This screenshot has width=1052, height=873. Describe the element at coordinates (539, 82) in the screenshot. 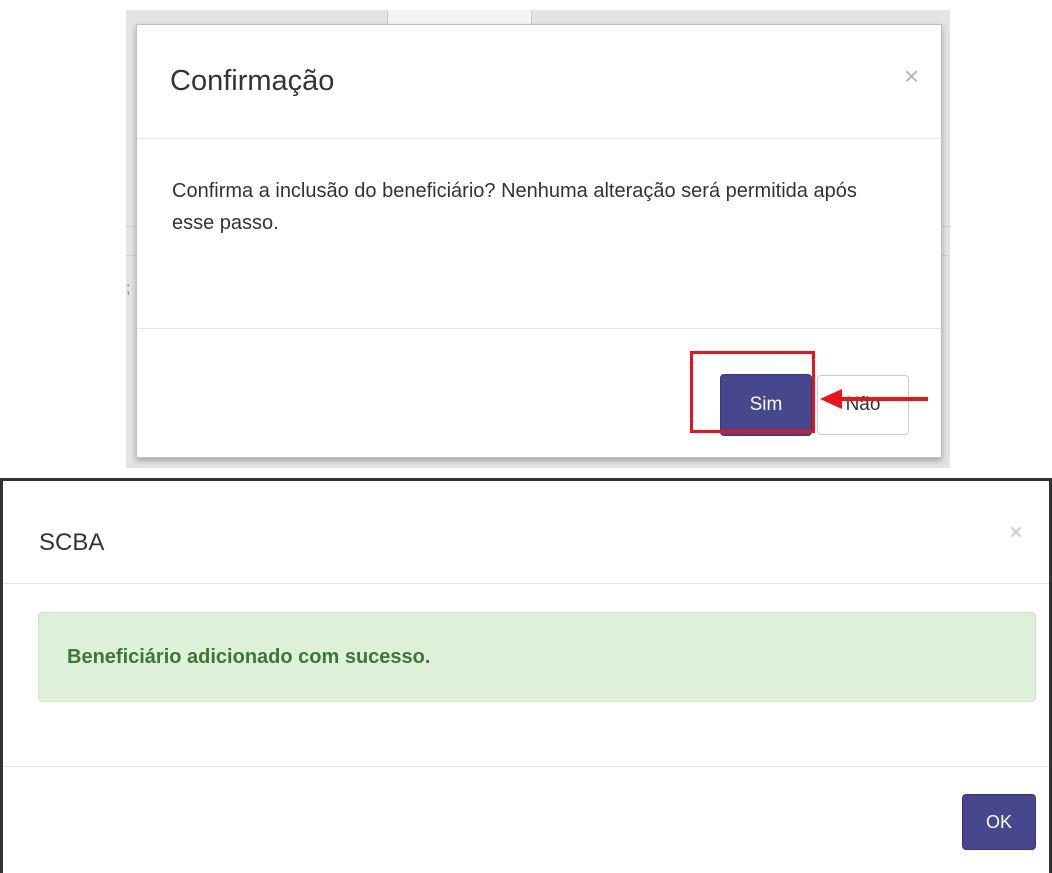

I see `modal-header: Confirmação ×` at that location.